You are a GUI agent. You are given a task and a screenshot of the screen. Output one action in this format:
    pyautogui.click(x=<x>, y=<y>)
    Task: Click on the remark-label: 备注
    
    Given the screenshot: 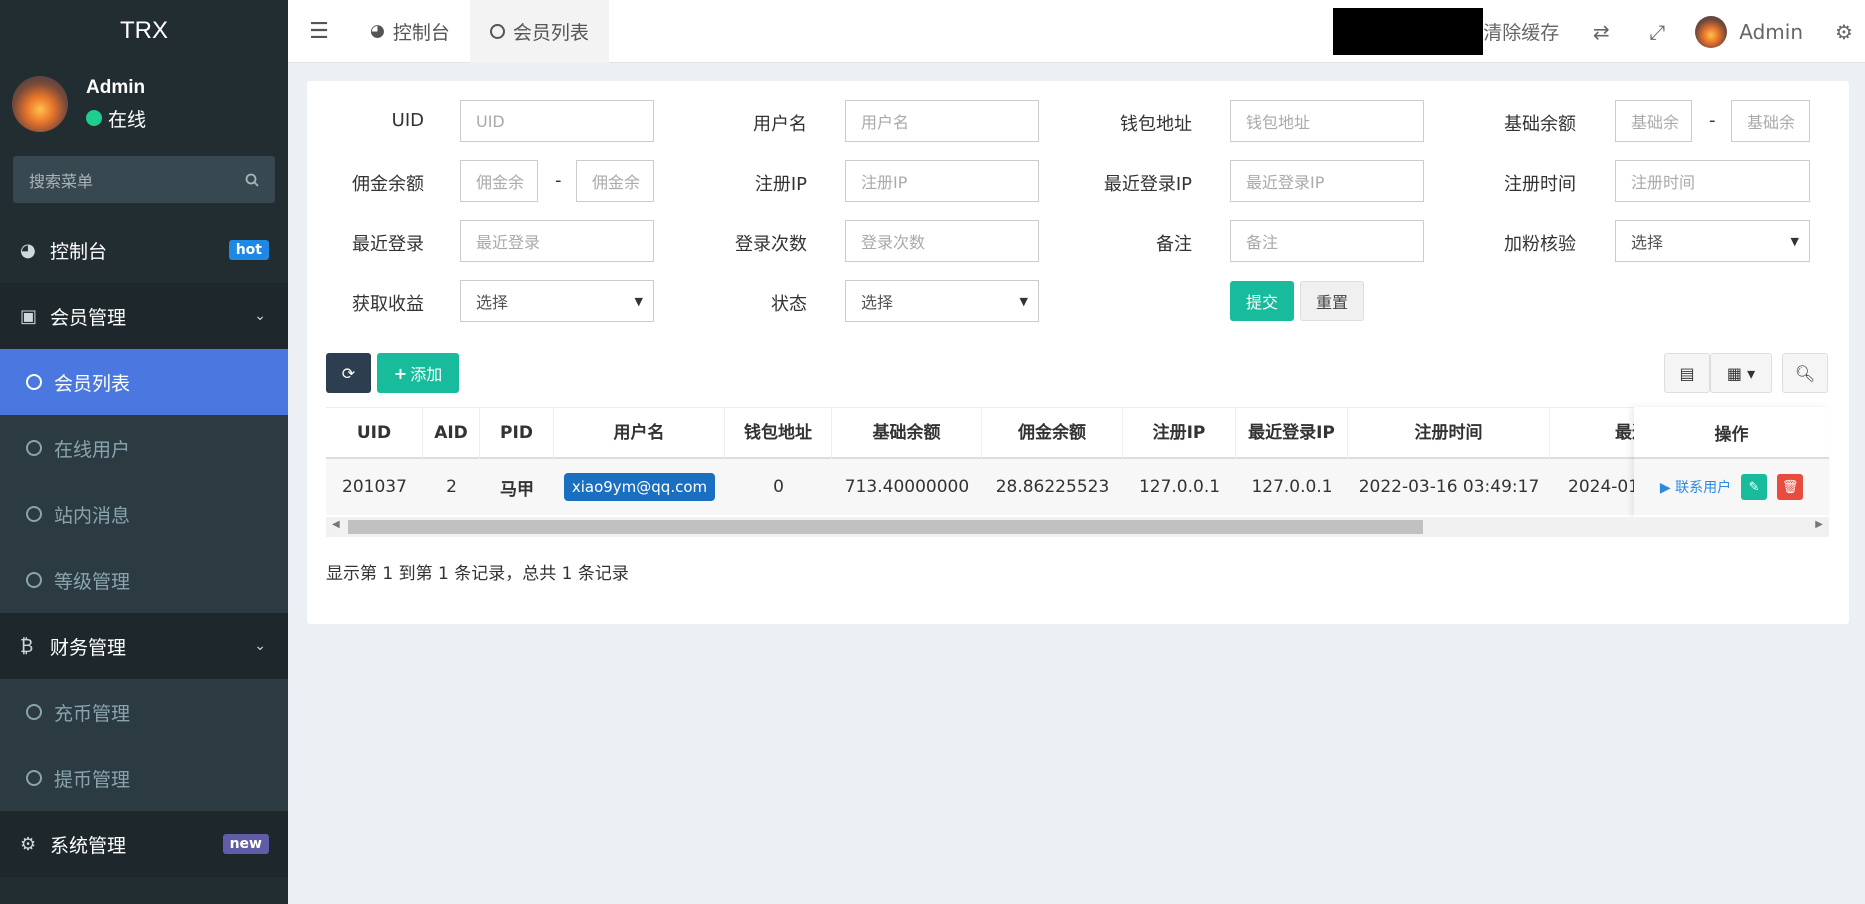 What is the action you would take?
    pyautogui.click(x=1174, y=244)
    